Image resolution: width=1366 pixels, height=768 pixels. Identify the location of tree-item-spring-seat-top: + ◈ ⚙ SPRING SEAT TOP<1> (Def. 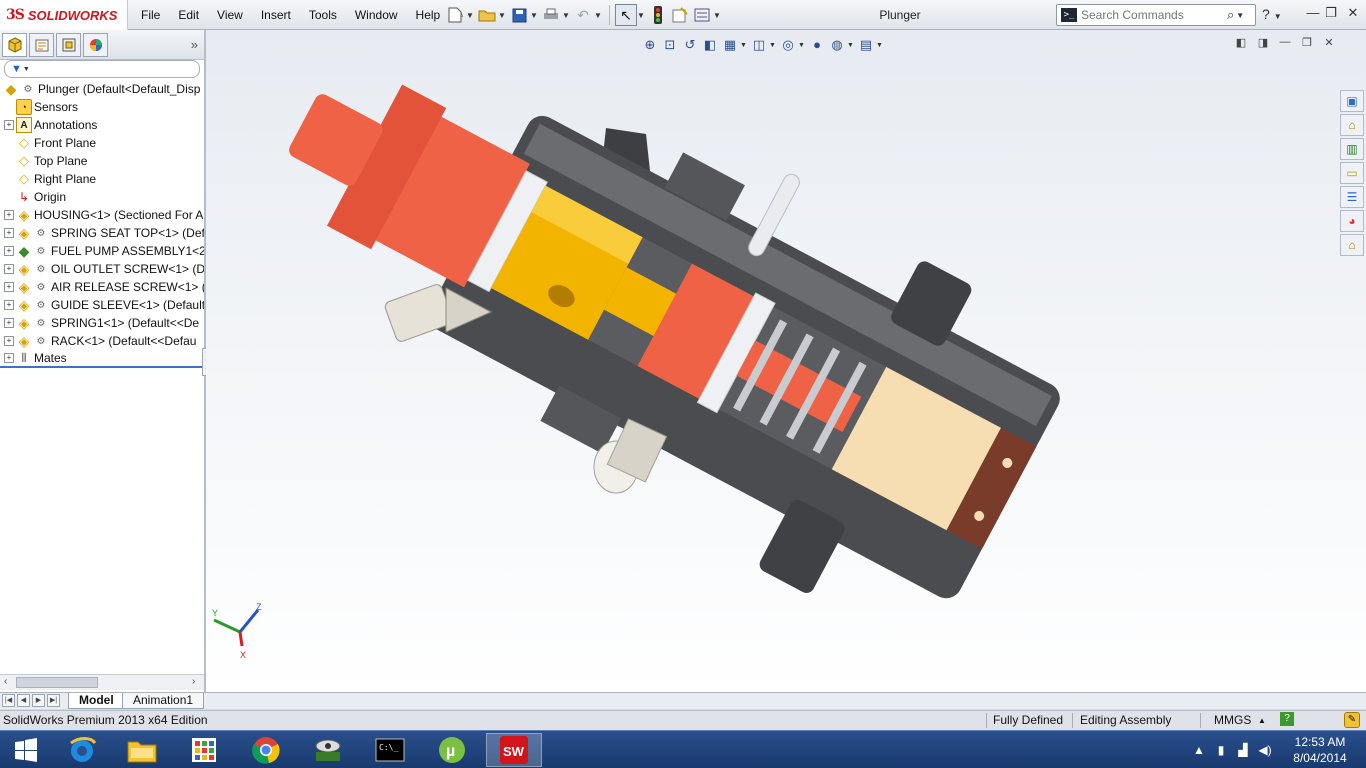
(102, 233).